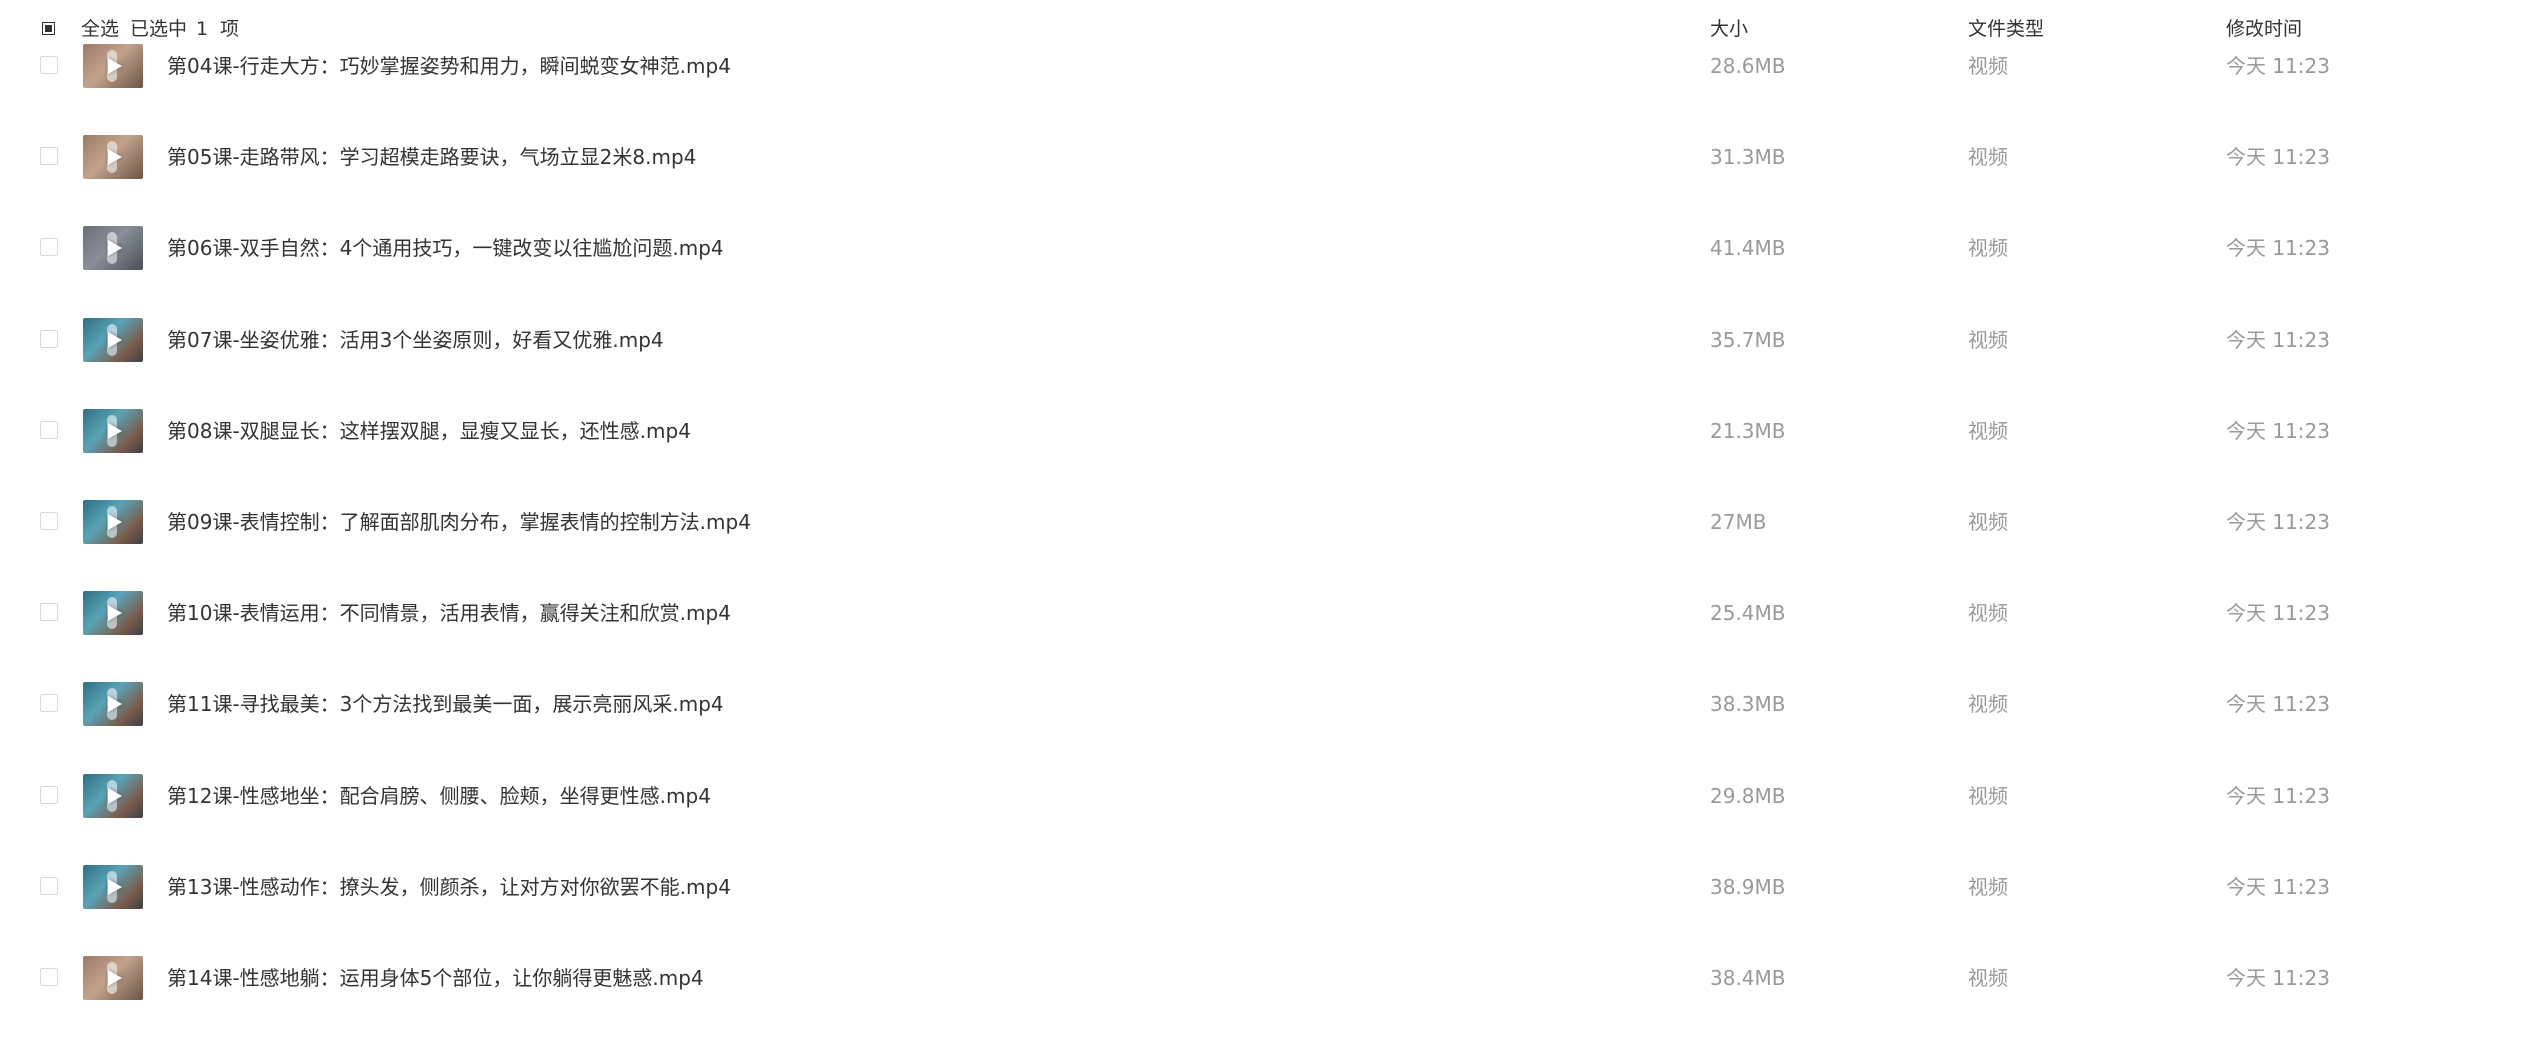 The width and height of the screenshot is (2539, 1037). Describe the element at coordinates (1748, 704) in the screenshot. I see `file-size: 38.3MB` at that location.